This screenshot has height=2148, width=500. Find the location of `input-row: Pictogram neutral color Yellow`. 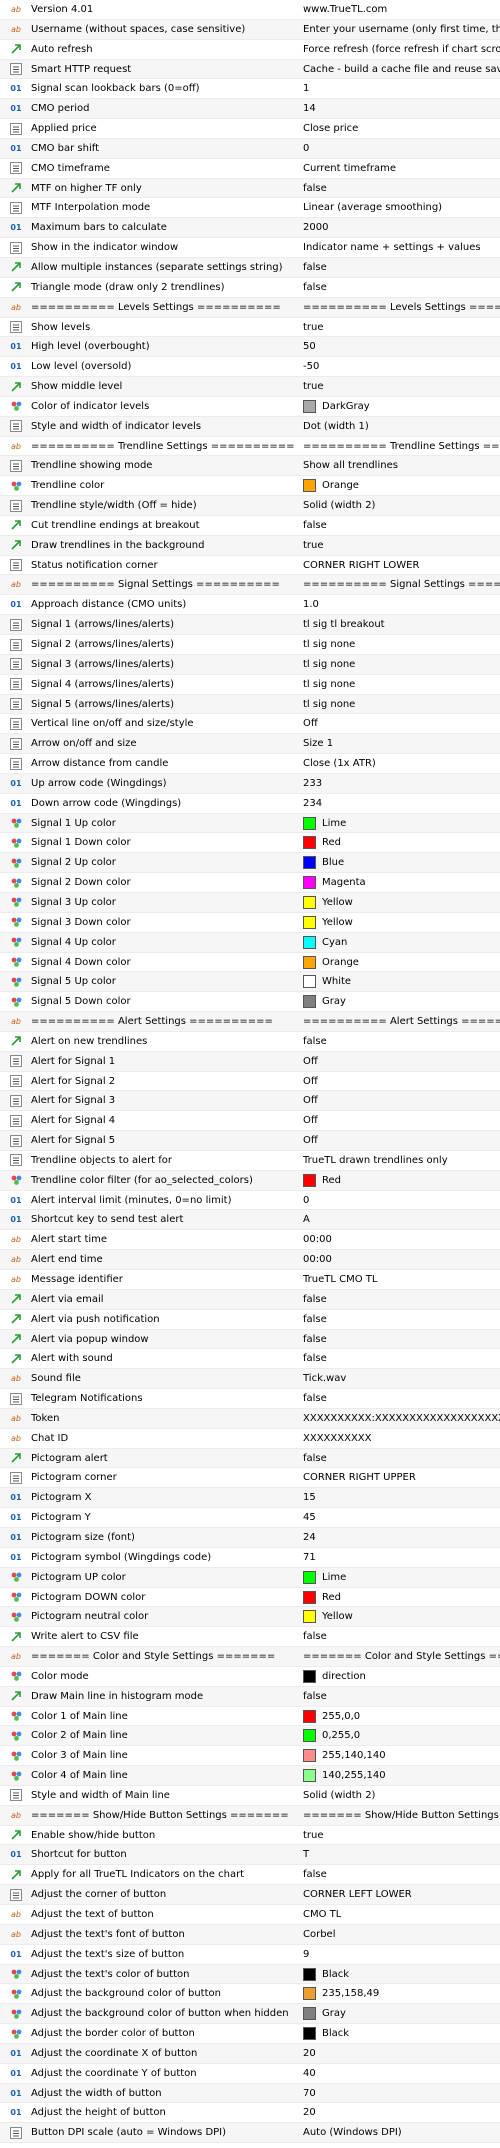

input-row: Pictogram neutral color Yellow is located at coordinates (250, 1617).